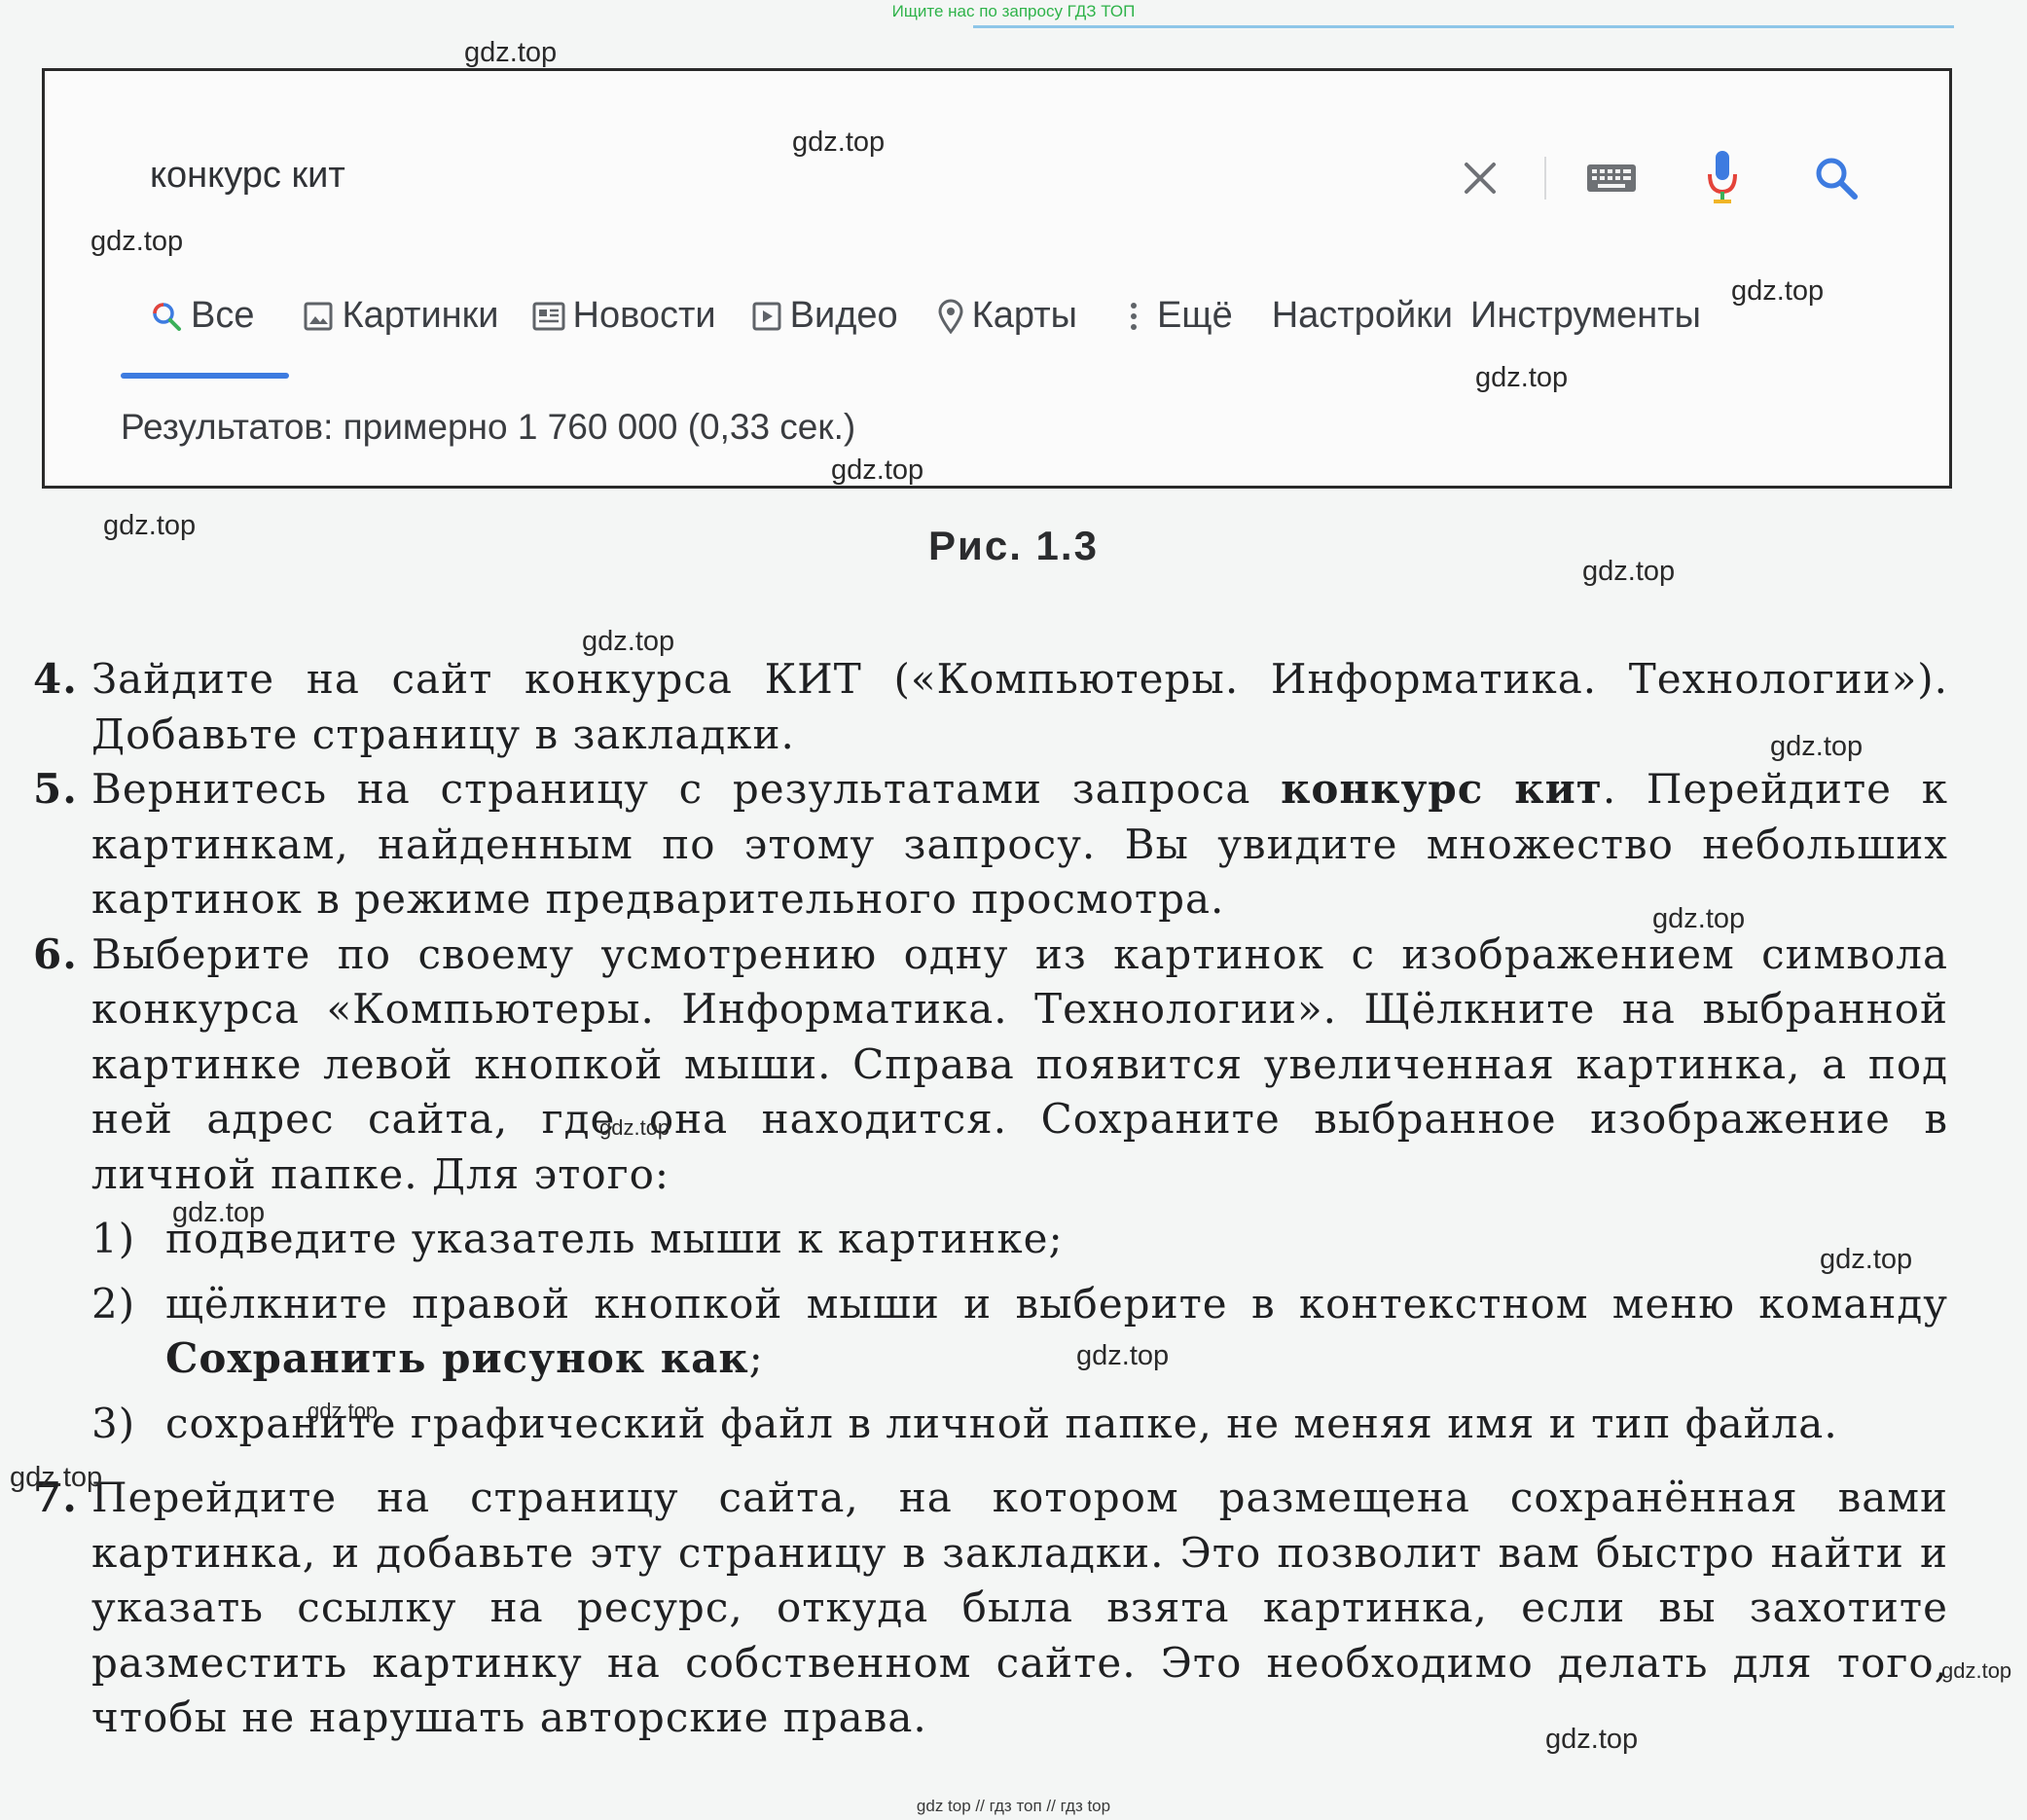  I want to click on more-vert-icon, so click(1134, 316).